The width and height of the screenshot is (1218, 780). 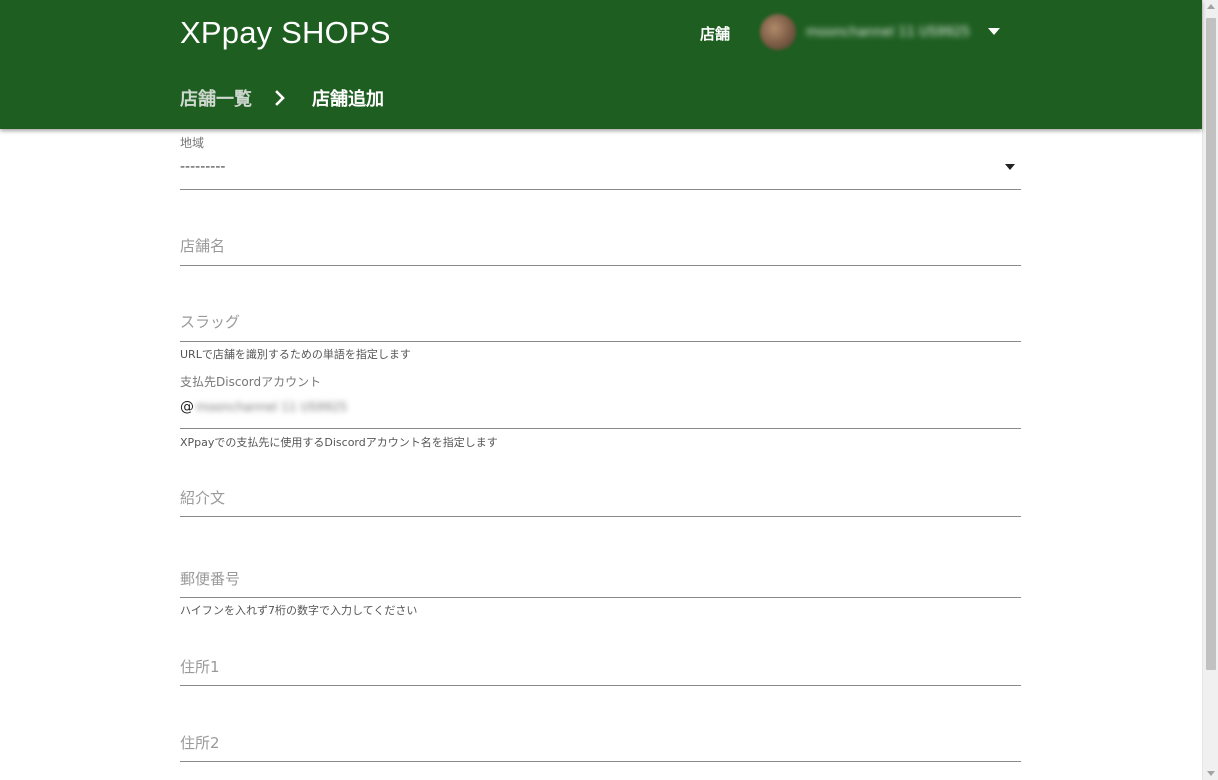 I want to click on postal-code-placeholder: 郵便番号, so click(x=210, y=579).